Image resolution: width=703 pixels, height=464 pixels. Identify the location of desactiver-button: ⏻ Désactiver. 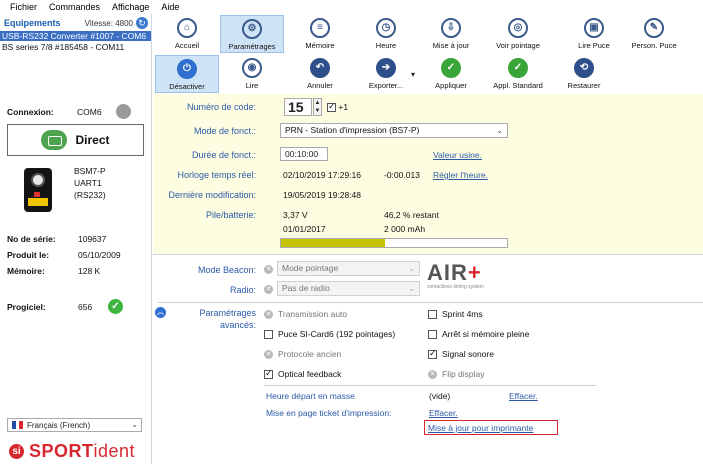
(187, 74).